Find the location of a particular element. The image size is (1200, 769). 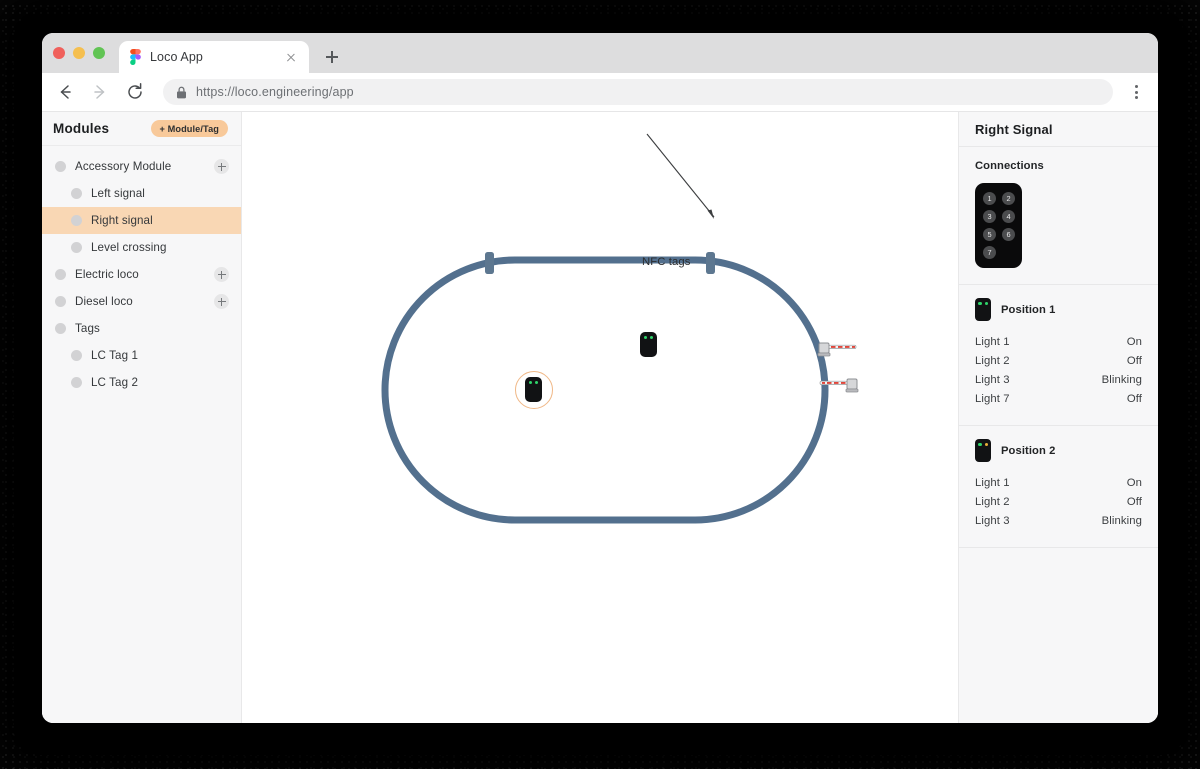

sidebar-item-level-crossing: Level crossing is located at coordinates (141, 247).